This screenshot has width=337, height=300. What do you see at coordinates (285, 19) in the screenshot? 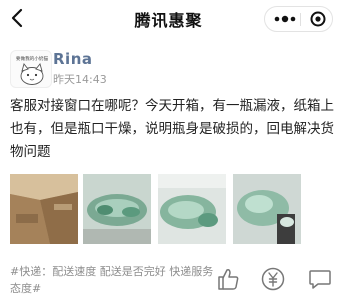
I see `more-dots-icon` at bounding box center [285, 19].